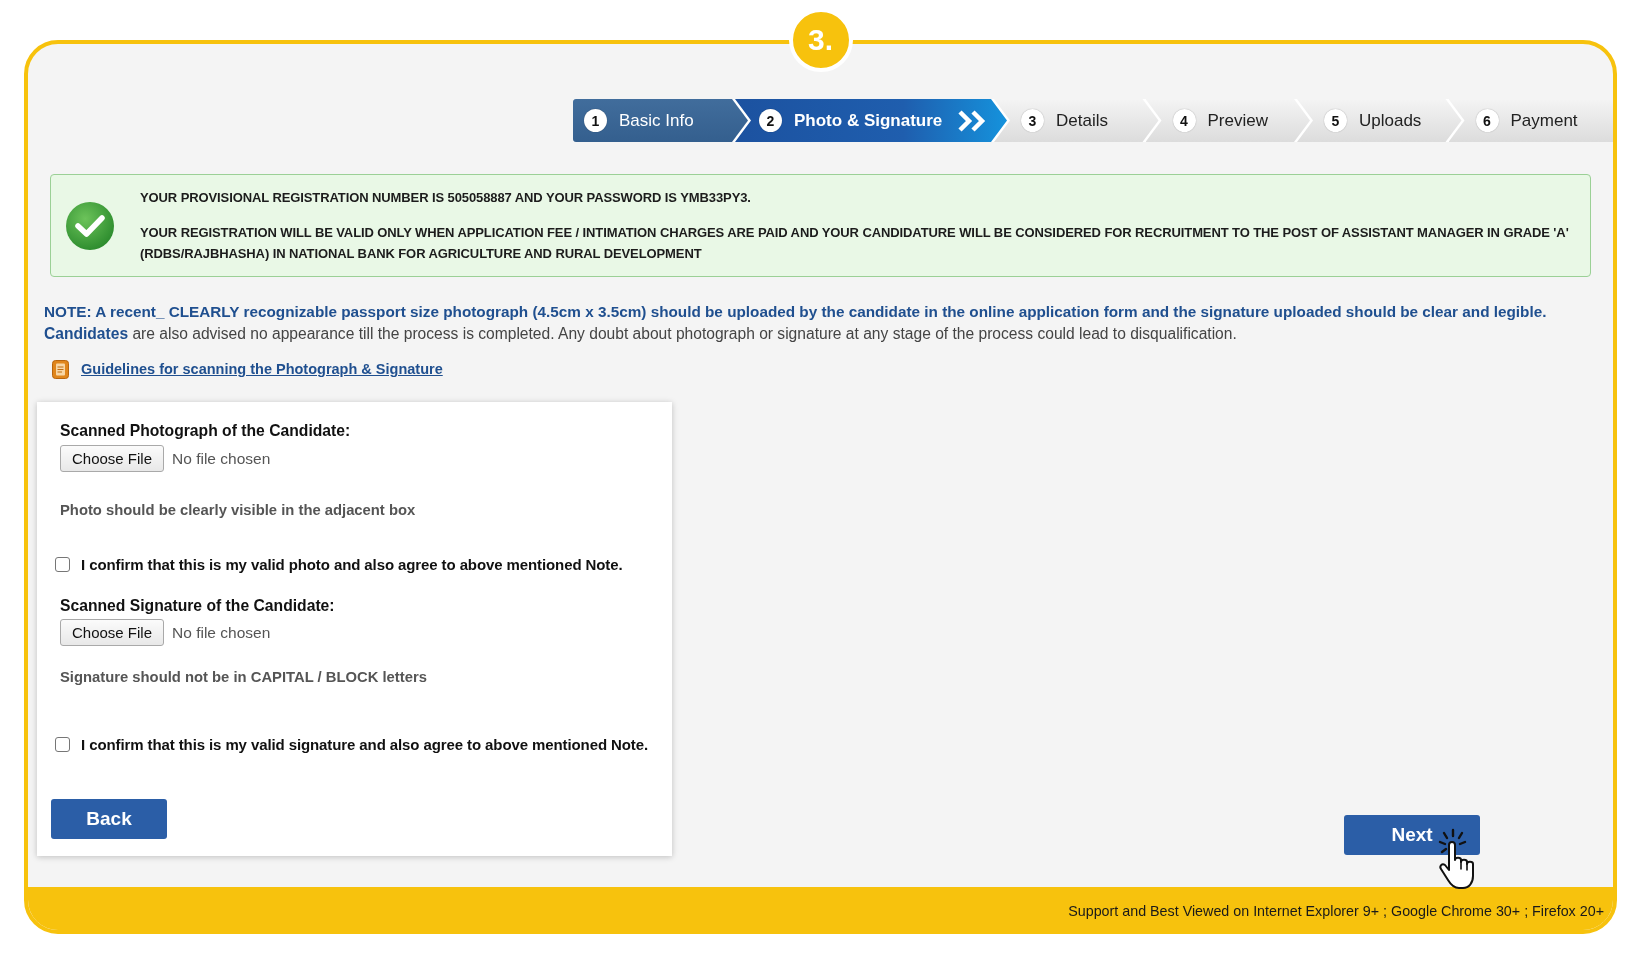  Describe the element at coordinates (1237, 120) in the screenshot. I see `step-label: Preview` at that location.